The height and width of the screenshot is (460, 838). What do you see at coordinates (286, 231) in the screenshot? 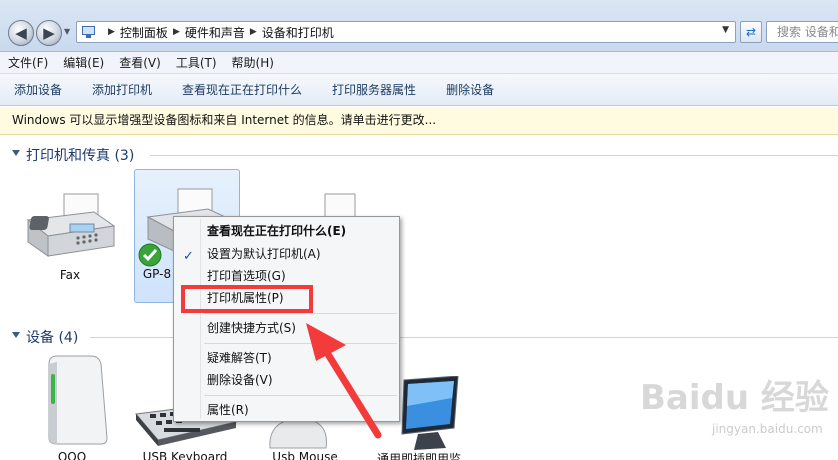
I see `menu-item-see-whats-printing: 查看现在正在打印什么(E)` at bounding box center [286, 231].